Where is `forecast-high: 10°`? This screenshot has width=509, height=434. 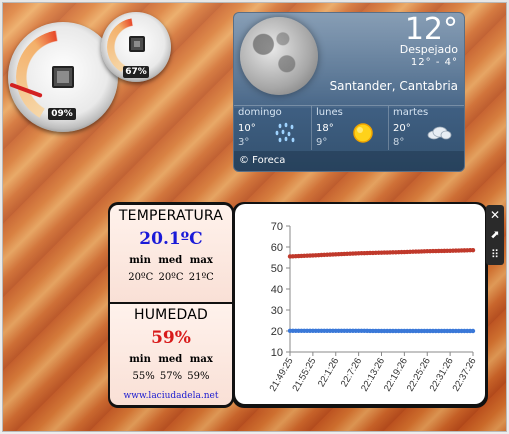
forecast-high: 10° is located at coordinates (247, 128).